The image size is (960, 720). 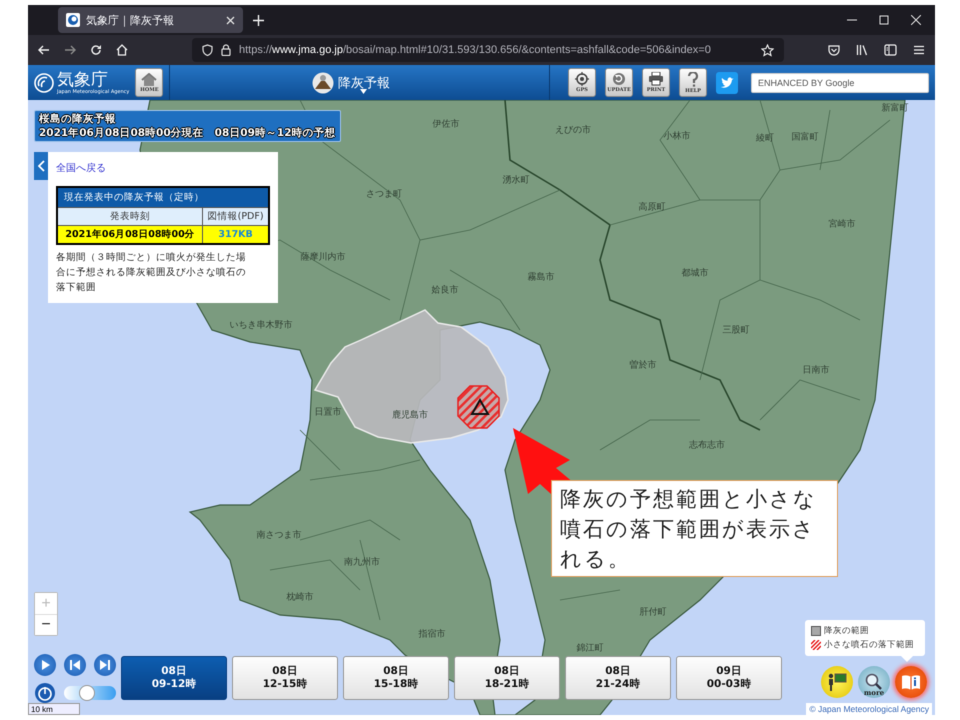 What do you see at coordinates (842, 224) in the screenshot?
I see `place-label: 宮崎市` at bounding box center [842, 224].